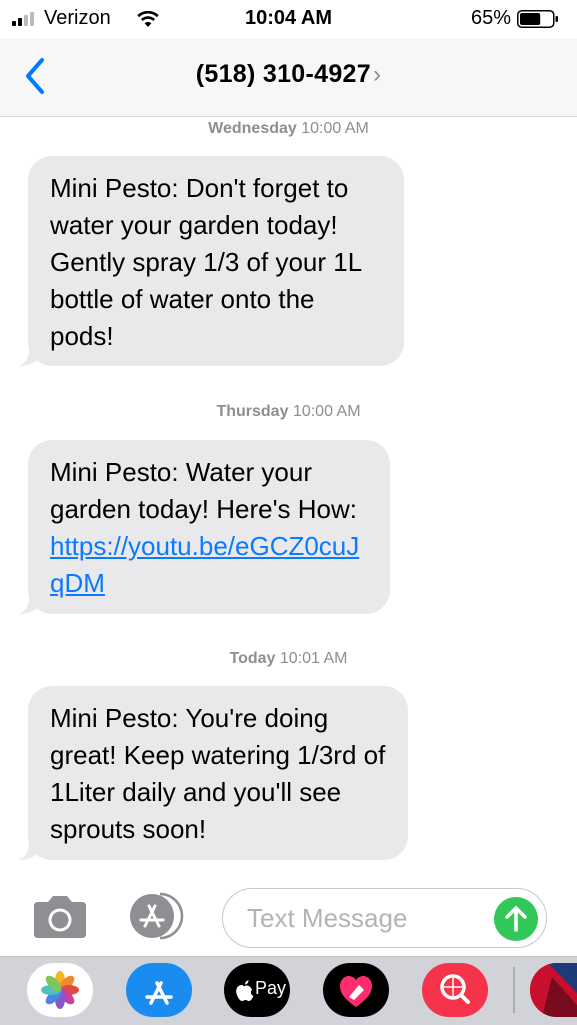 This screenshot has height=1025, width=577. I want to click on send-arrow-icon, so click(516, 919).